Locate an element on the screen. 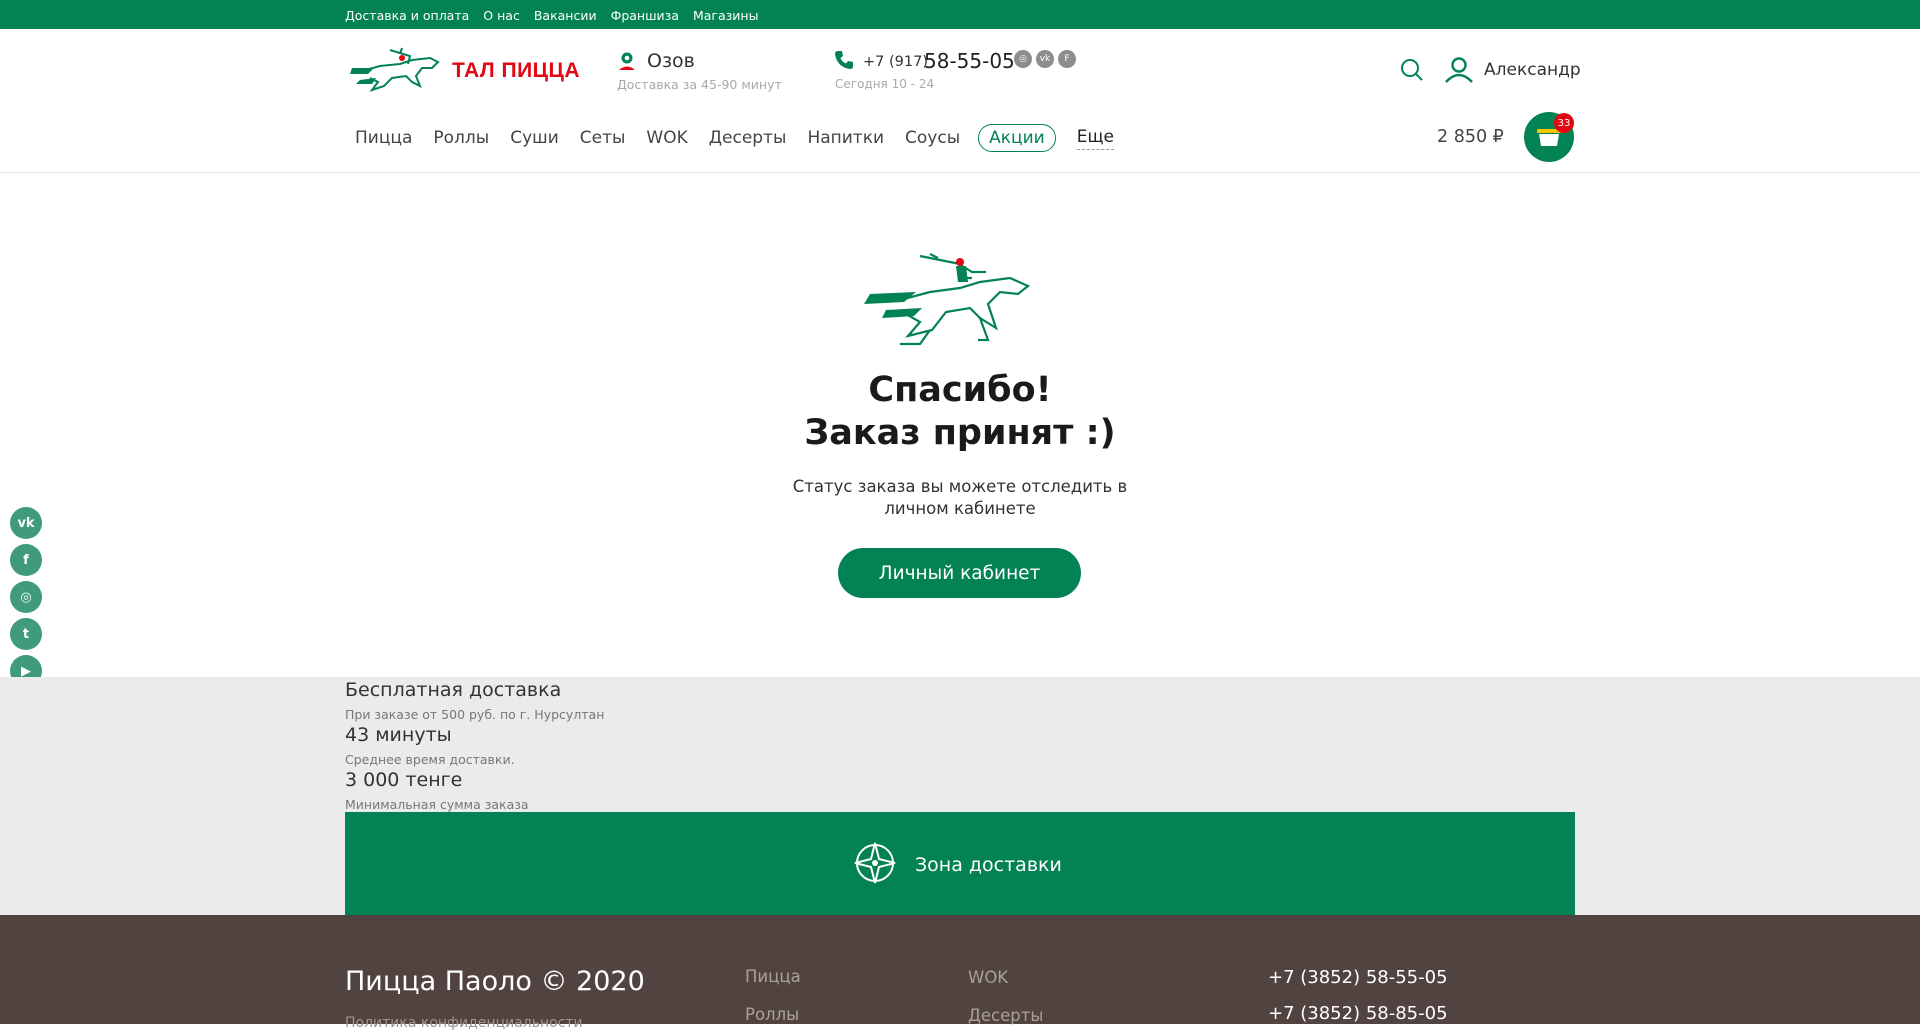  nav-item-pizza: Пицца is located at coordinates (383, 138).